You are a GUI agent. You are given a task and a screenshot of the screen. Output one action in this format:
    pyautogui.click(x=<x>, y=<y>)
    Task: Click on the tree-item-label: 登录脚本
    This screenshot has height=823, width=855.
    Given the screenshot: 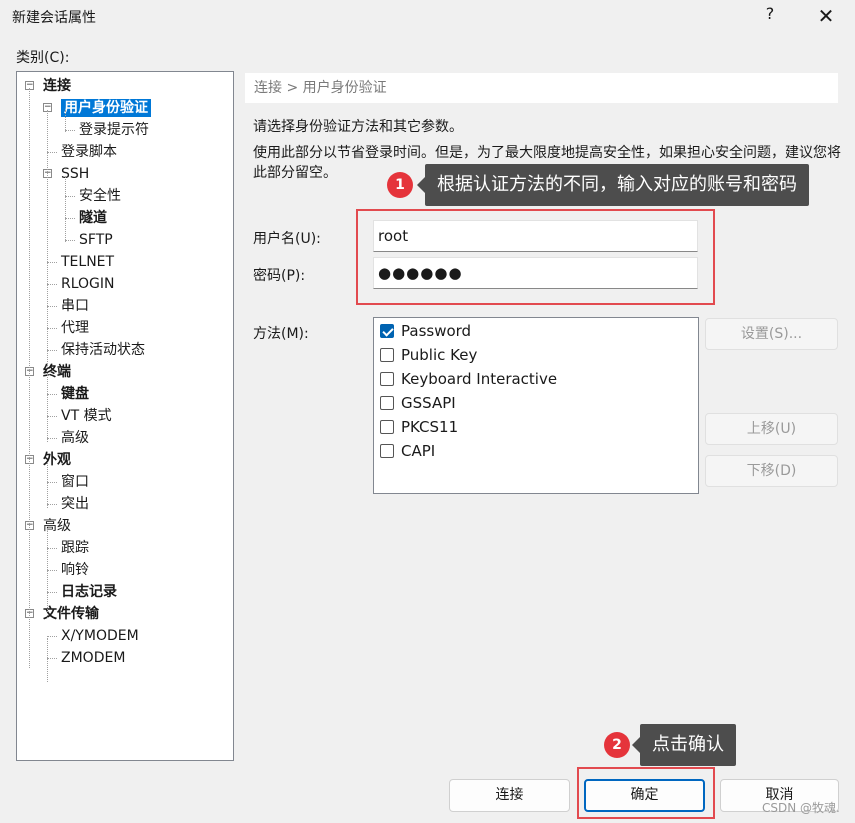 What is the action you would take?
    pyautogui.click(x=89, y=152)
    